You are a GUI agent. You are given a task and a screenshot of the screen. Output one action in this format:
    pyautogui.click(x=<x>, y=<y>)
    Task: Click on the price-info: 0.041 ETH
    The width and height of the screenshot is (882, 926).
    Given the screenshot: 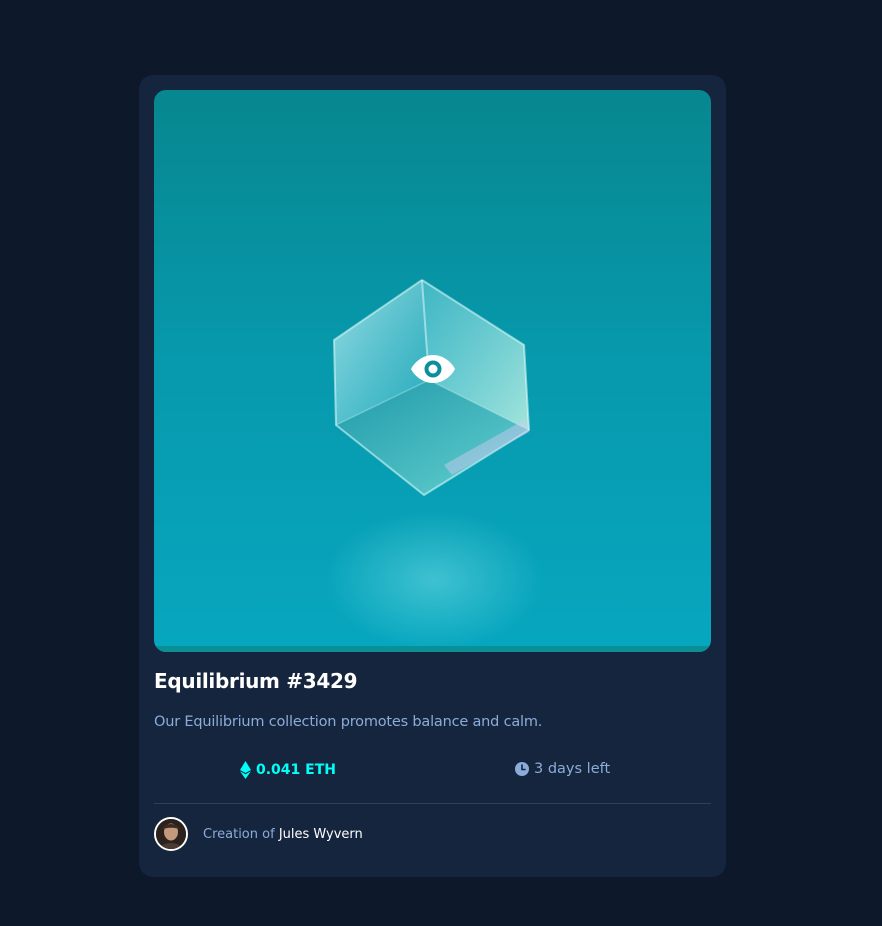 What is the action you would take?
    pyautogui.click(x=288, y=770)
    